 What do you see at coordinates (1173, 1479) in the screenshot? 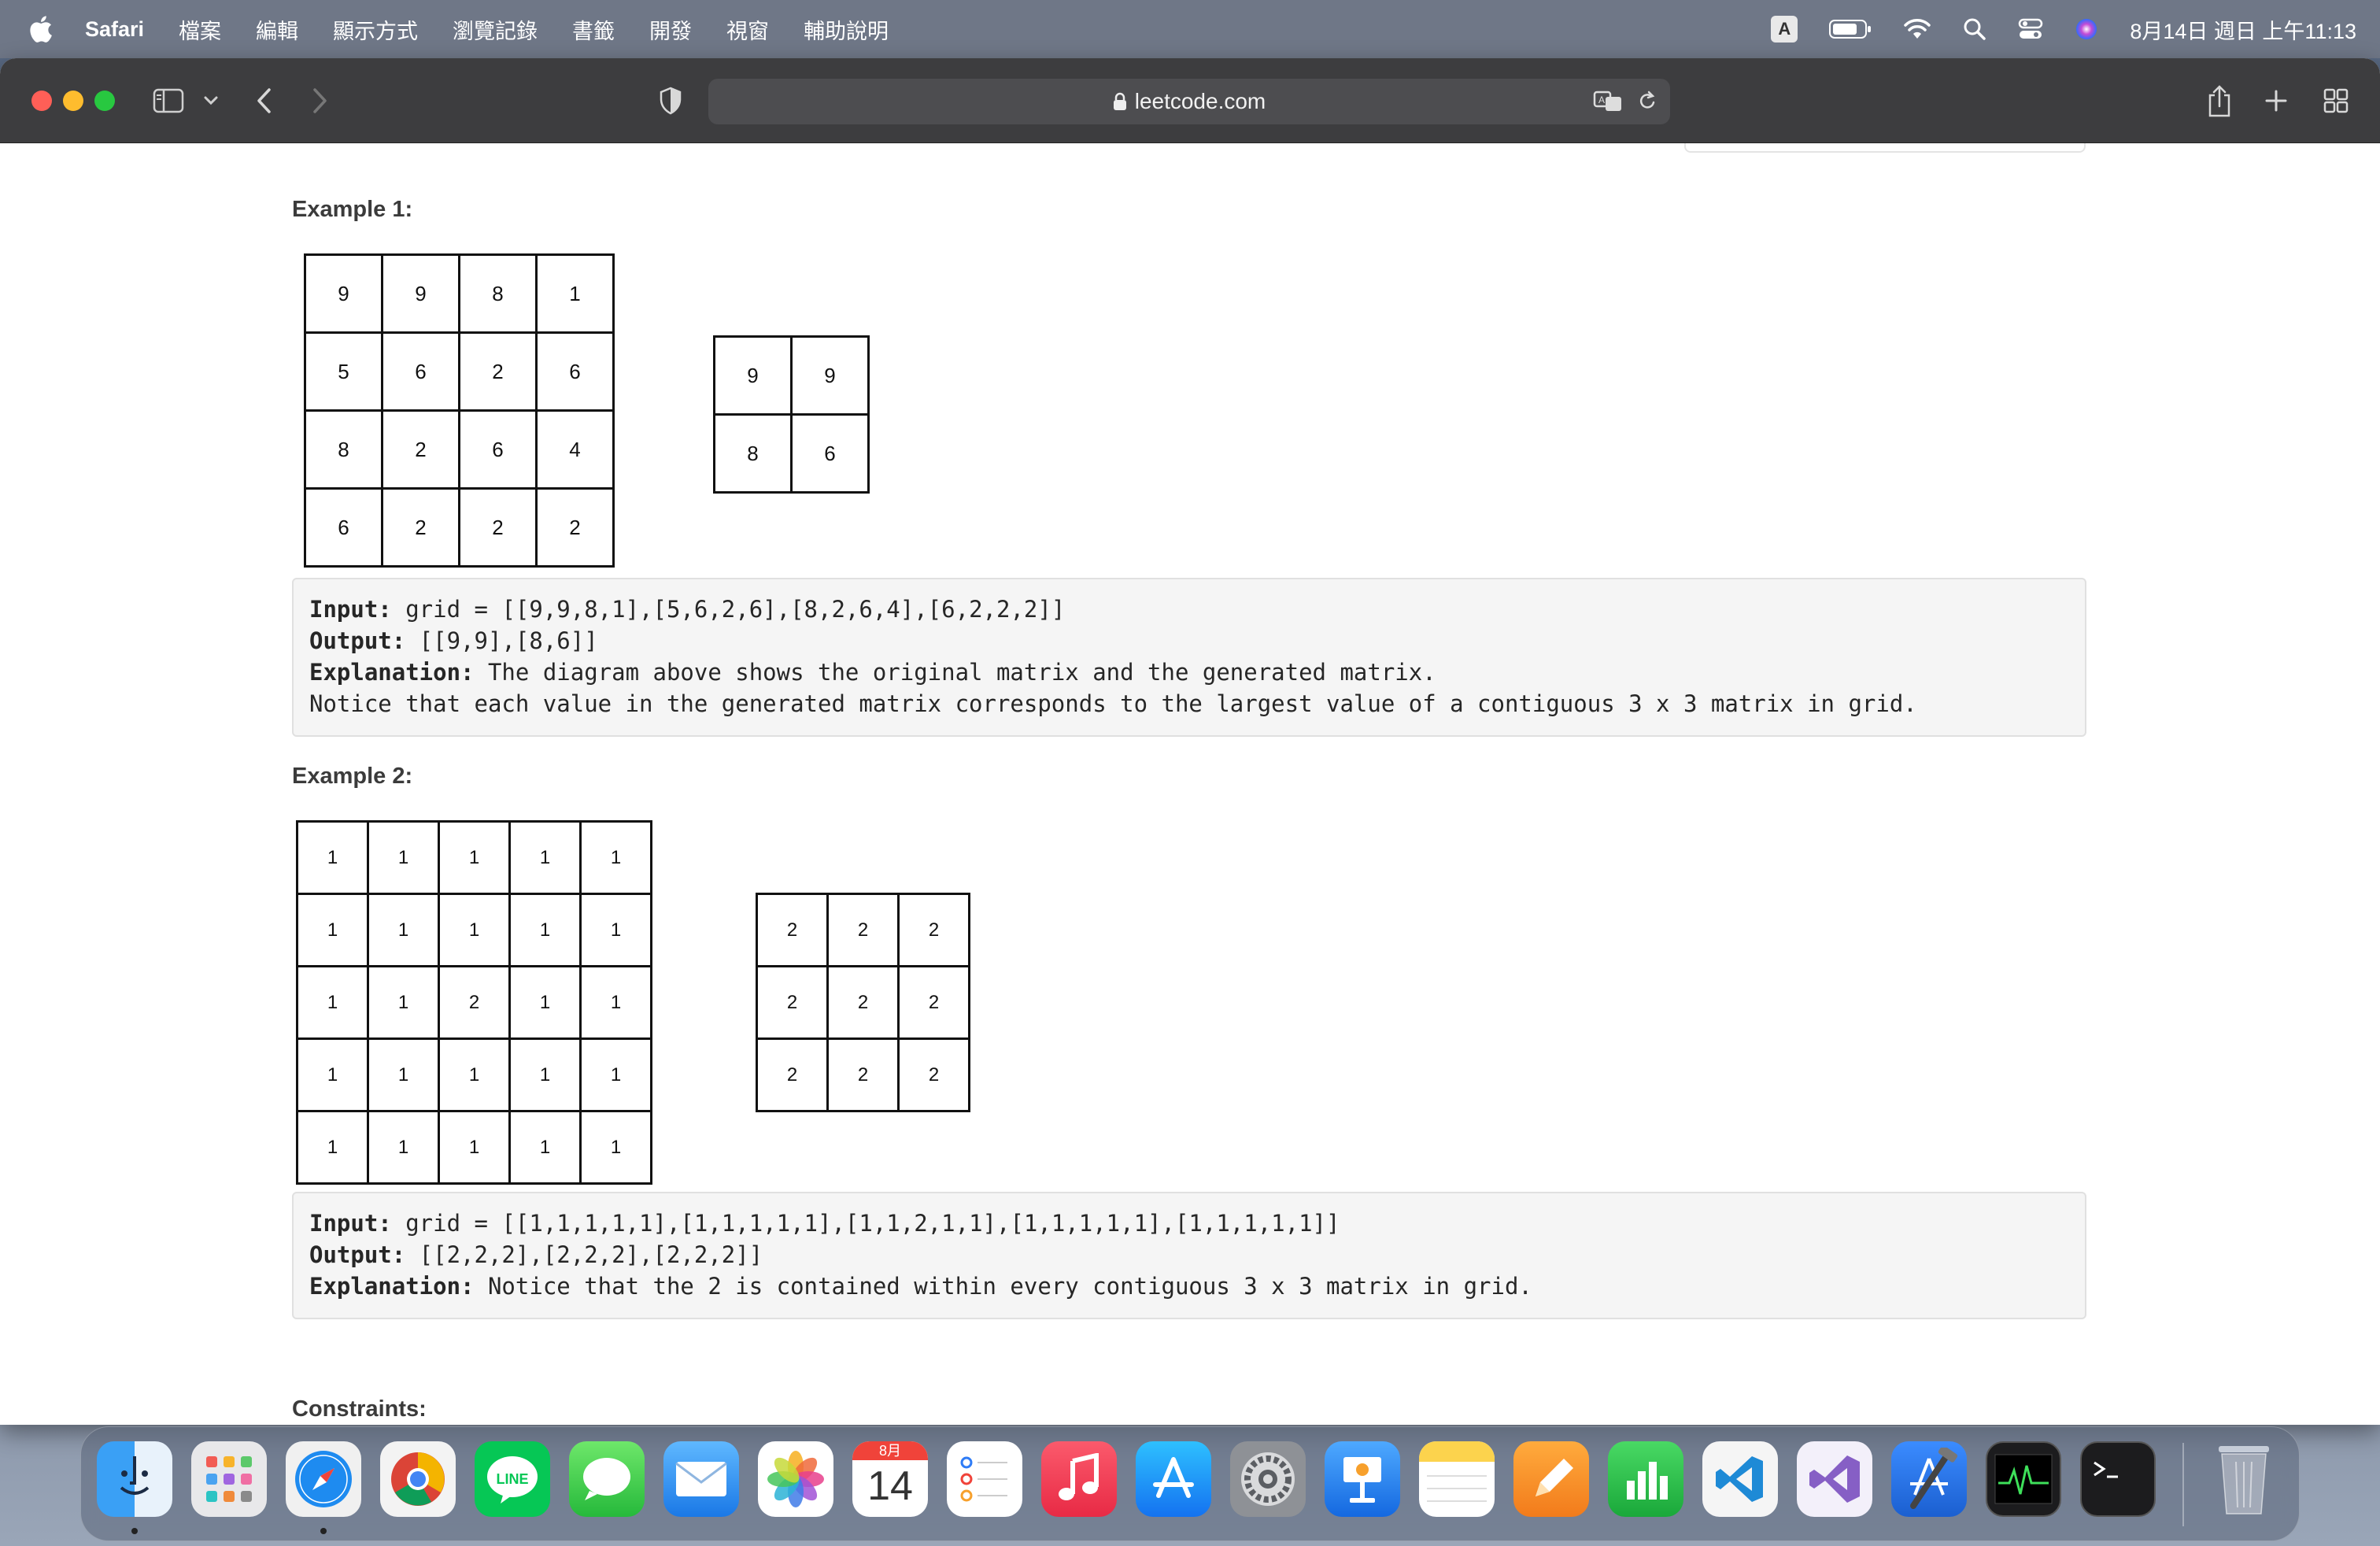
I see `app-store-icon` at bounding box center [1173, 1479].